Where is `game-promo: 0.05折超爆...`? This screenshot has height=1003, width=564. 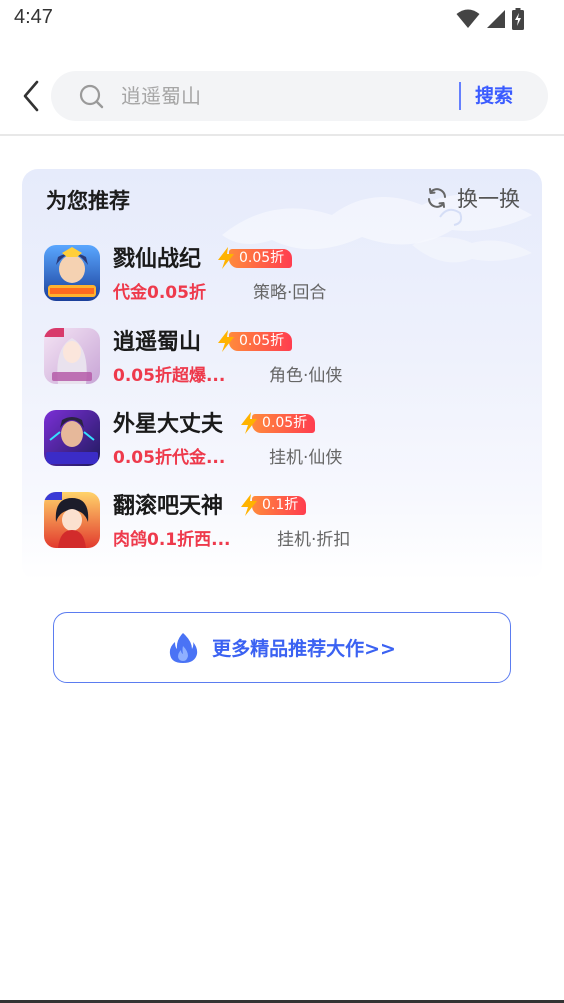 game-promo: 0.05折超爆... is located at coordinates (169, 376).